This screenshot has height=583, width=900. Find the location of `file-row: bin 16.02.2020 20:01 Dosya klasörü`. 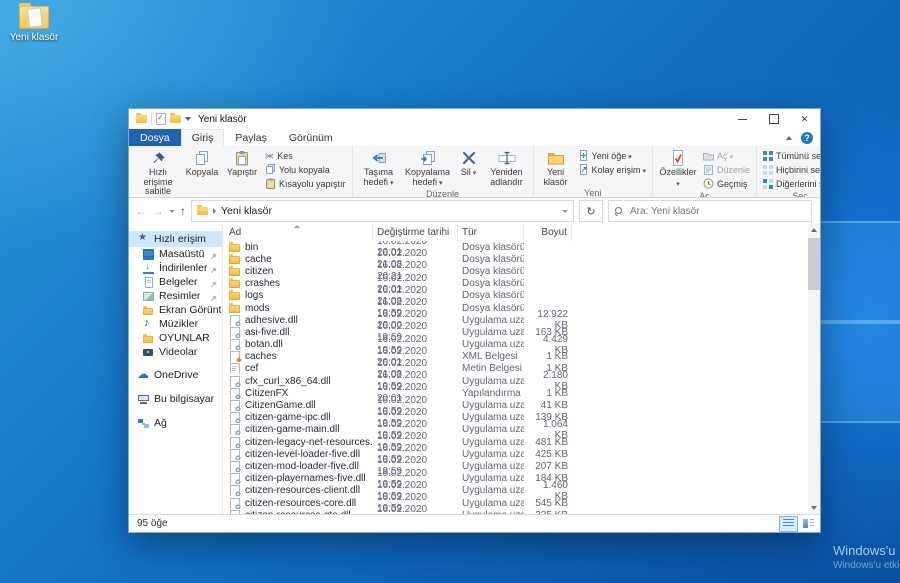

file-row: bin 16.02.2020 20:01 Dosya klasörü is located at coordinates (515, 249).